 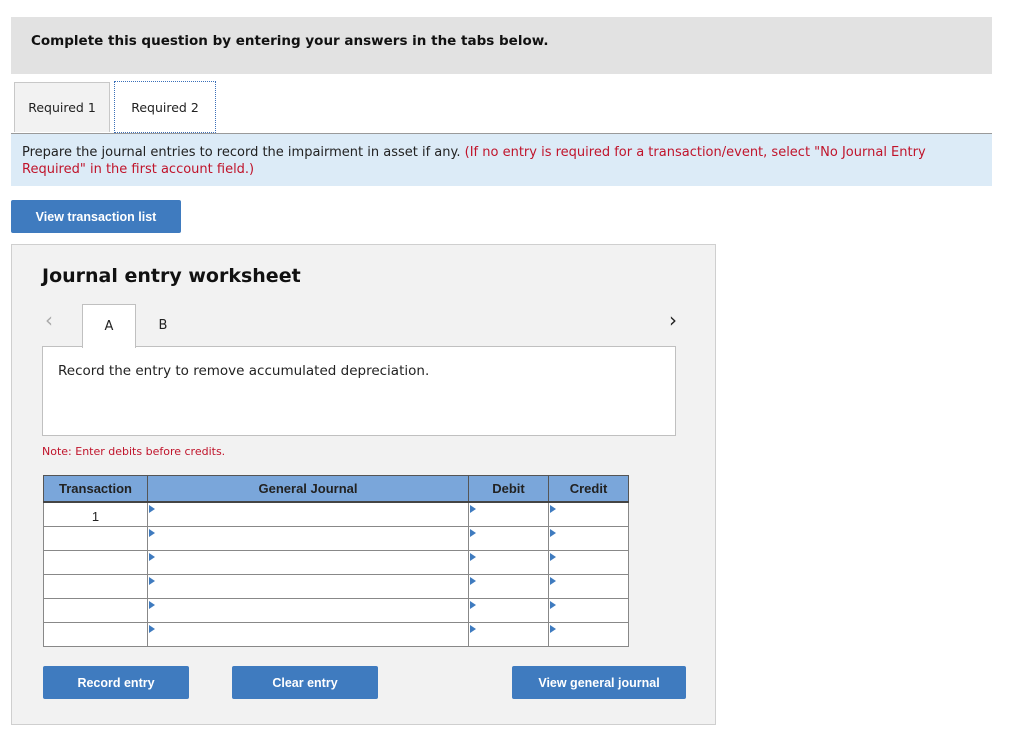 I want to click on worksheet-title: Journal entry worksheet, so click(x=171, y=276).